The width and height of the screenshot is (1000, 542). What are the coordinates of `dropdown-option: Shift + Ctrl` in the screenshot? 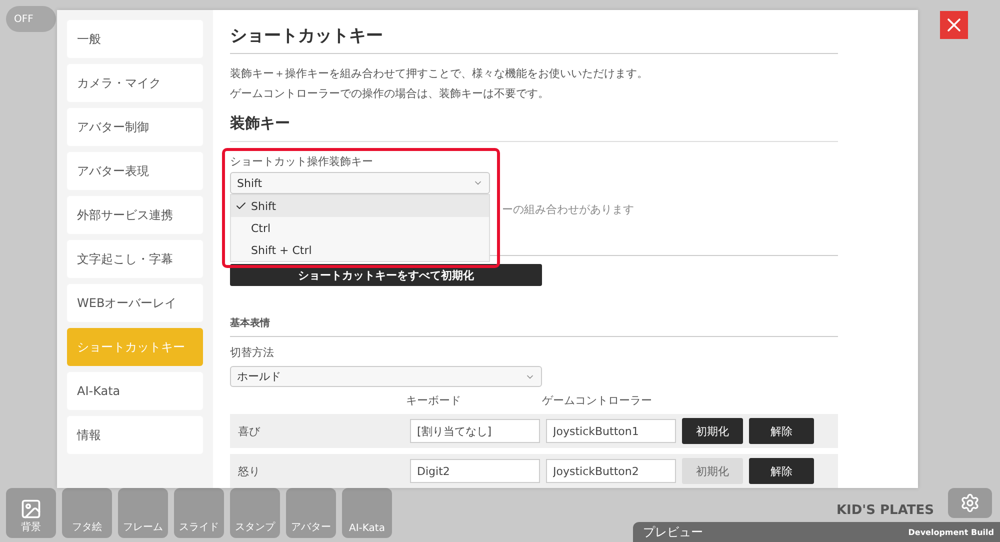 It's located at (360, 250).